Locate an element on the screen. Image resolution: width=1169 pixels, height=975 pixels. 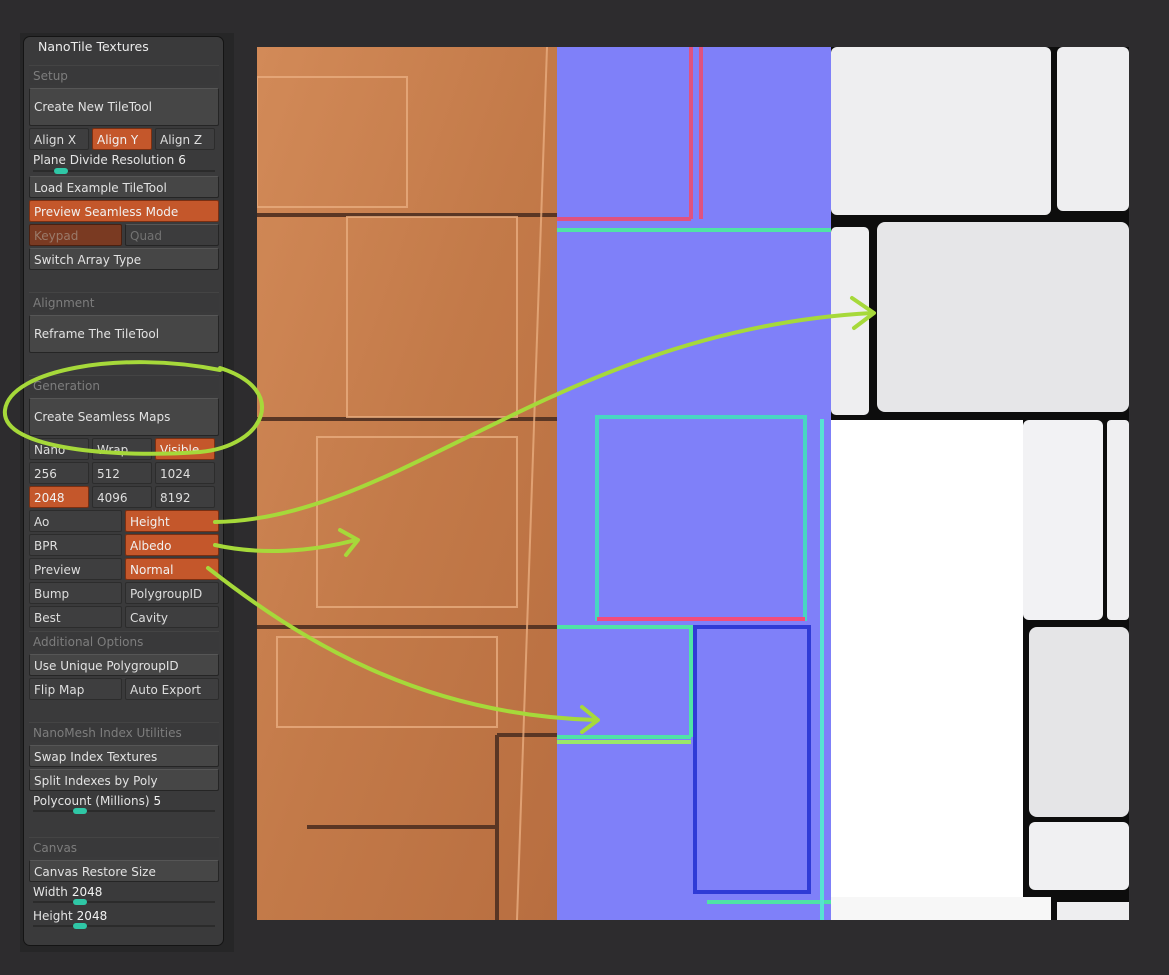
polycount-label: Polycount (Millions) is located at coordinates (91, 801).